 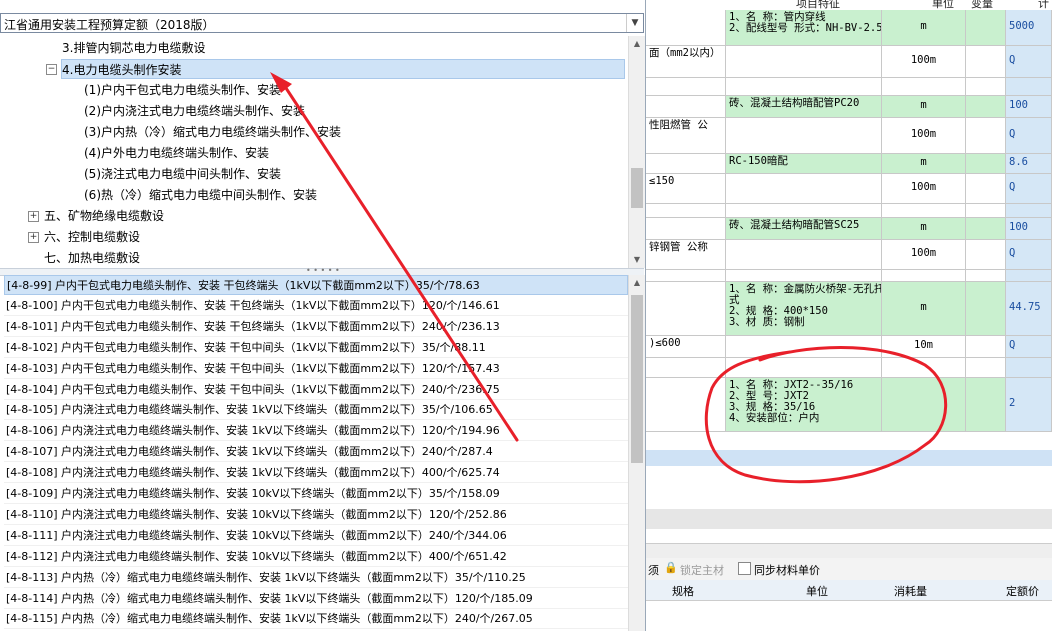 What do you see at coordinates (637, 188) in the screenshot?
I see `tree-scroll-thumb` at bounding box center [637, 188].